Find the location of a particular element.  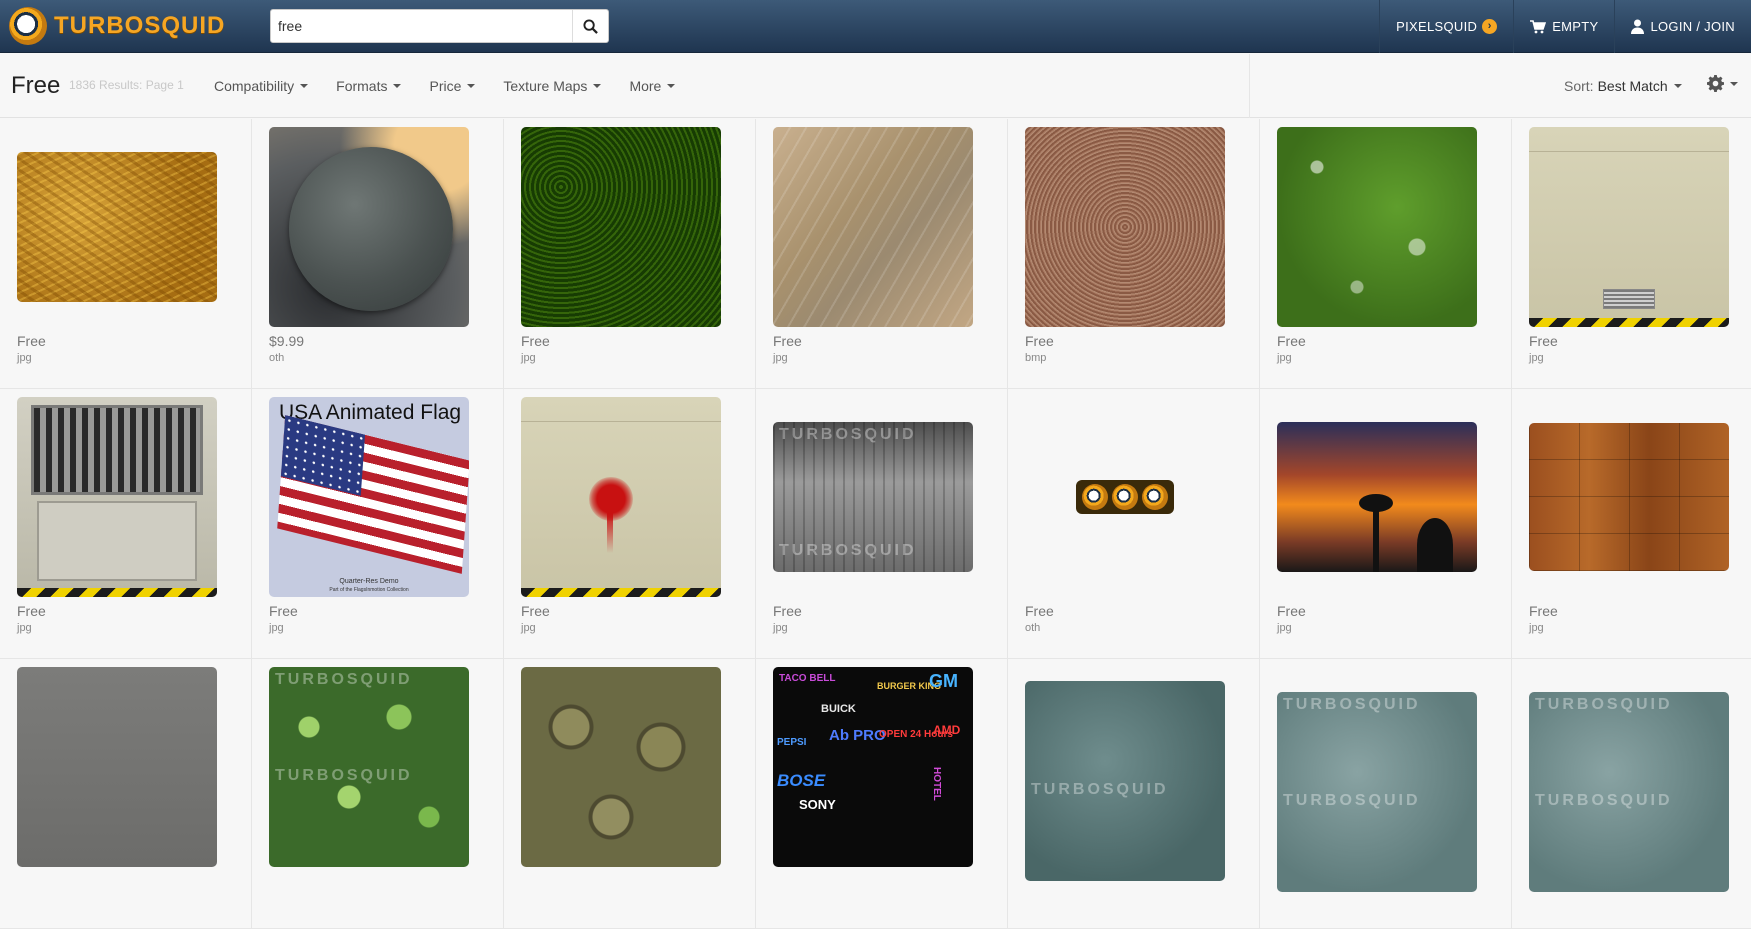

product-card: $9.99 oth is located at coordinates (378, 254).